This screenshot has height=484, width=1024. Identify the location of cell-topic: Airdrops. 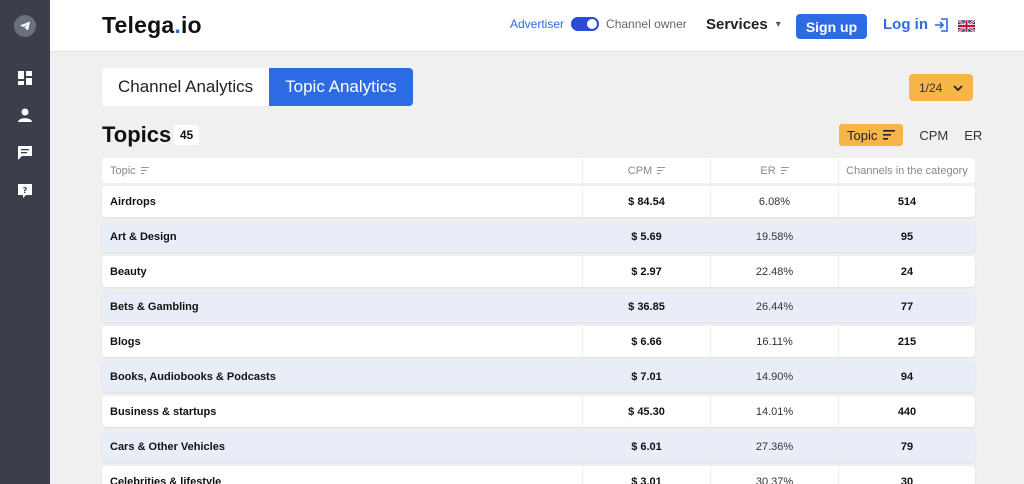
(133, 201).